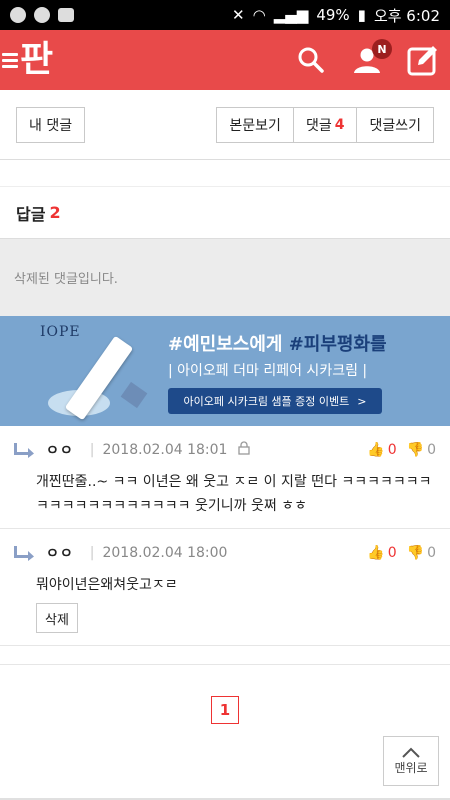 The height and width of the screenshot is (800, 450). I want to click on comment-header: ㅇㅇ | 2018.02.04 18:00 👍 0 👎 0, so click(225, 553).